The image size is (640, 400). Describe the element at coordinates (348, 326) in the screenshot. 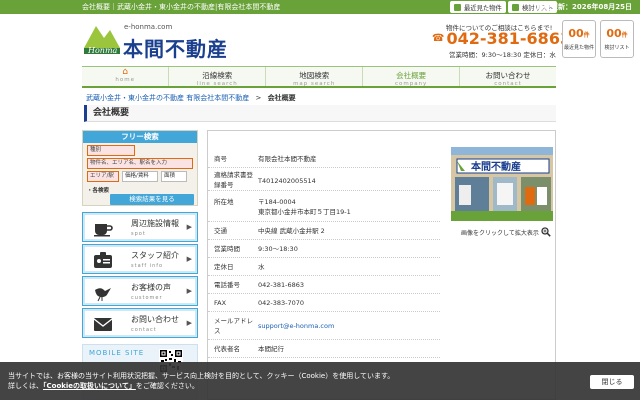

I see `email-link: support@e-honma.com` at that location.